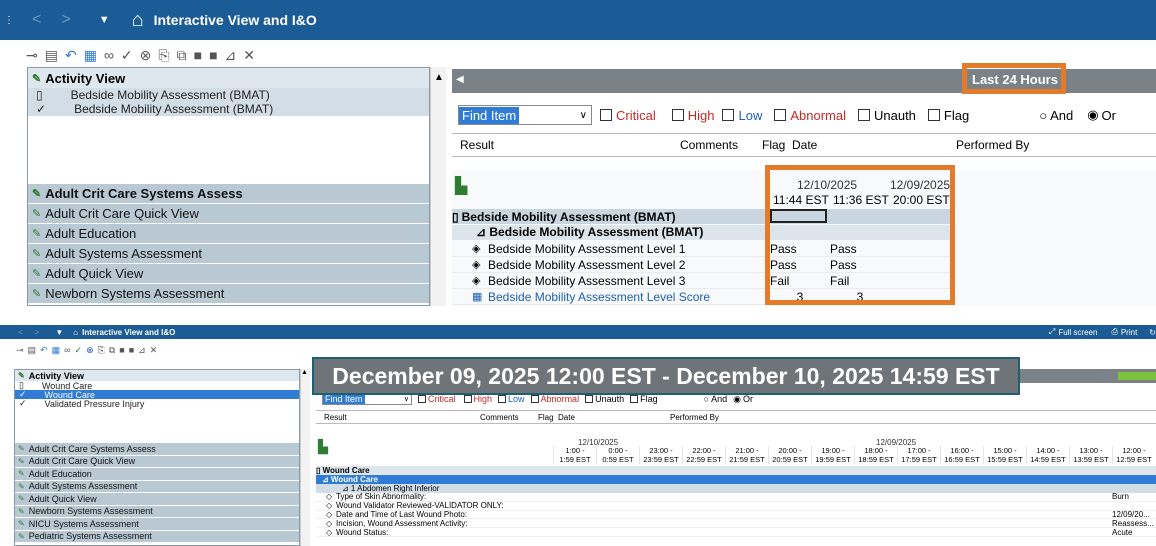 The image size is (1156, 546). Describe the element at coordinates (832, 455) in the screenshot. I see `time-column: 19:00 -19:59 EST` at that location.